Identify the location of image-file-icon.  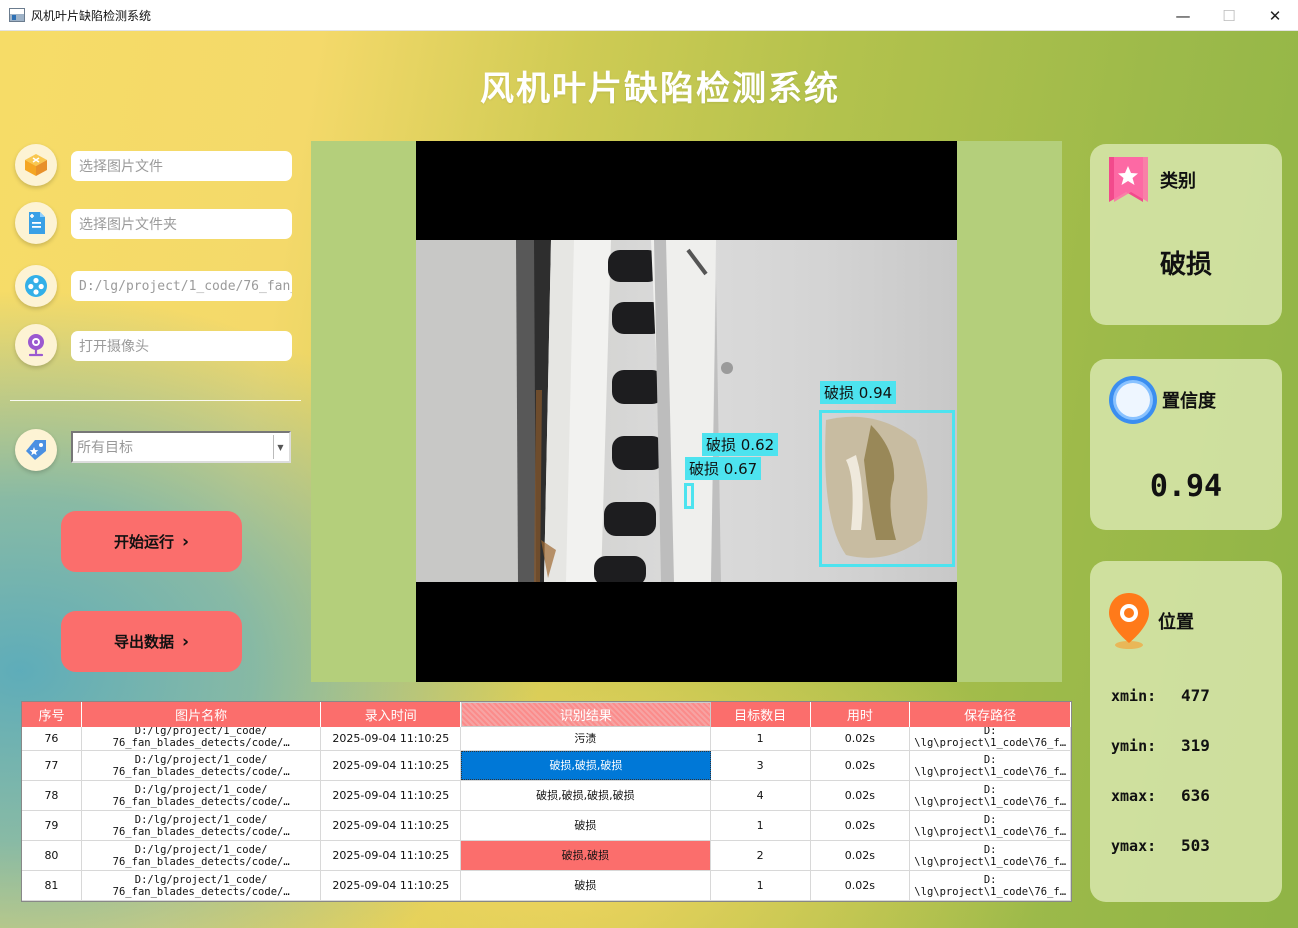
(36, 165).